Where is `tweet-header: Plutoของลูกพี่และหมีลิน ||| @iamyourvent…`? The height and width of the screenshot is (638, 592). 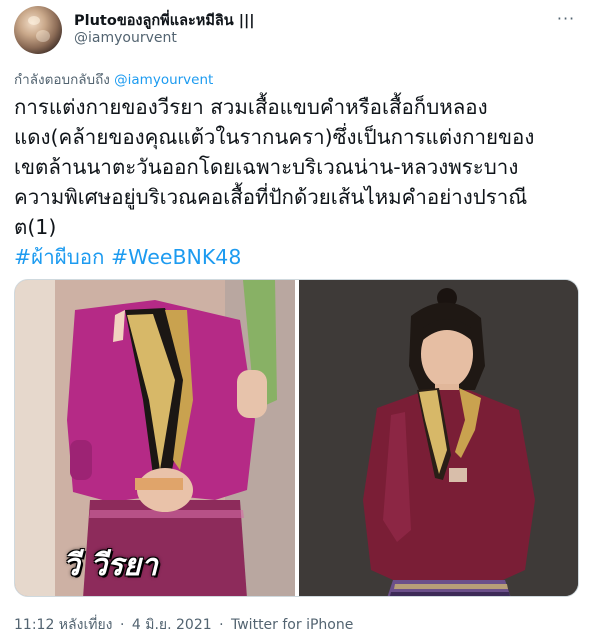
tweet-header: Plutoของลูกพี่และหมีลิน ||| @iamyourvent… is located at coordinates (296, 30).